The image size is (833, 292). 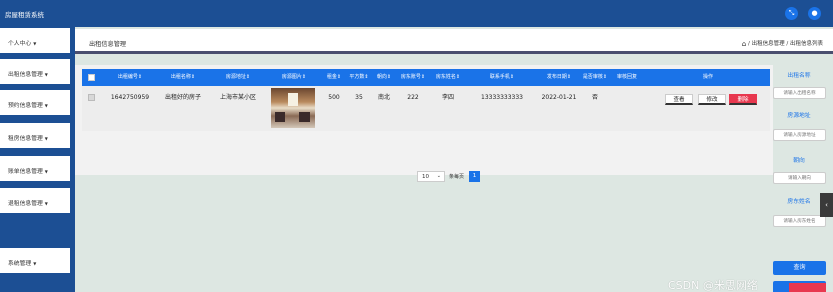 I want to click on page-number-current: 1, so click(x=474, y=176).